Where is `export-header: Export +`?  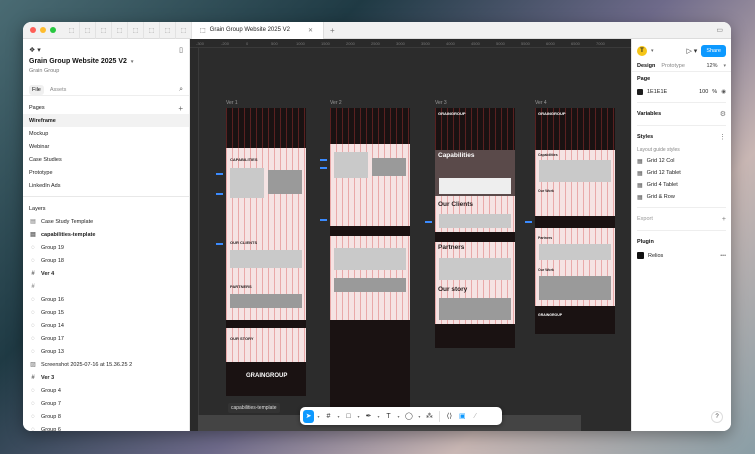
export-header: Export + is located at coordinates (681, 219).